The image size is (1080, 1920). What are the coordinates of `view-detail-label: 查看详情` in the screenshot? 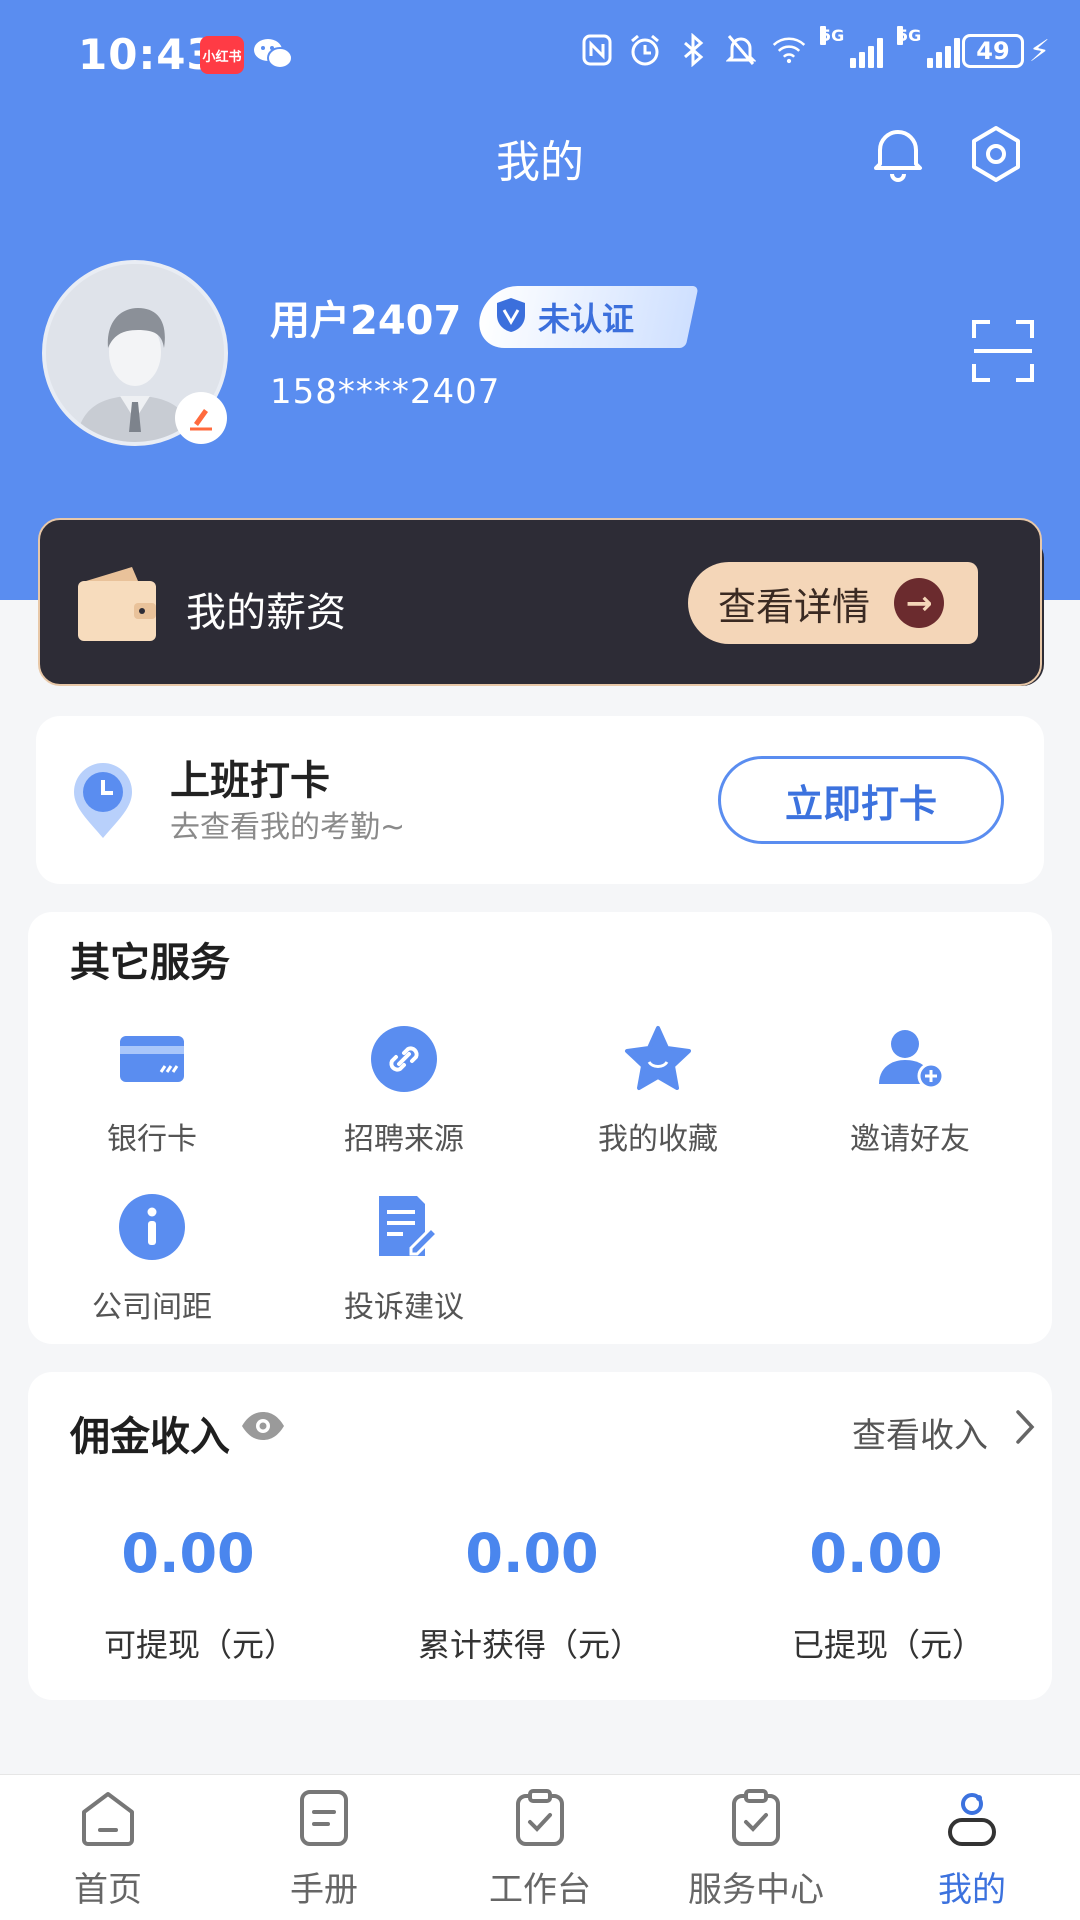 It's located at (794, 606).